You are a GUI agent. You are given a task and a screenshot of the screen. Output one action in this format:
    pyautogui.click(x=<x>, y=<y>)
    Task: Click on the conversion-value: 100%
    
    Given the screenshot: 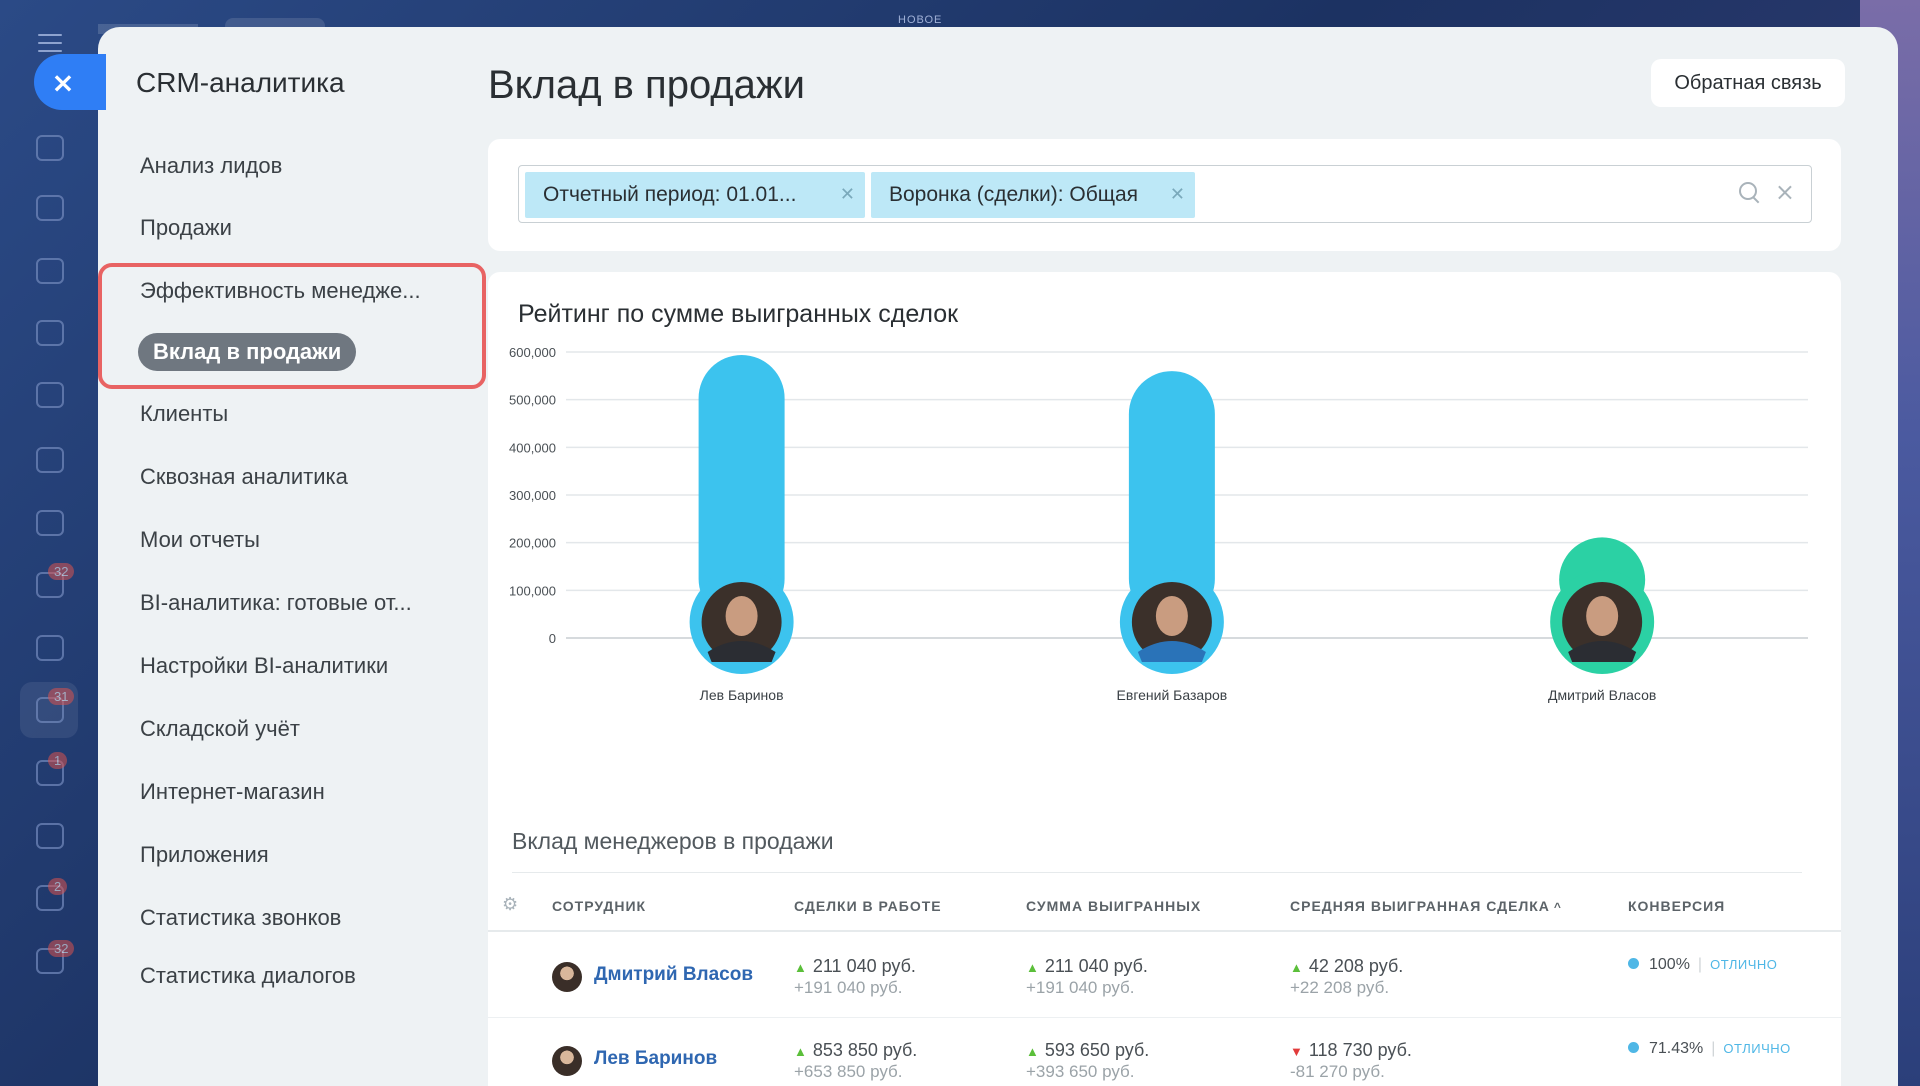 What is the action you would take?
    pyautogui.click(x=1669, y=964)
    